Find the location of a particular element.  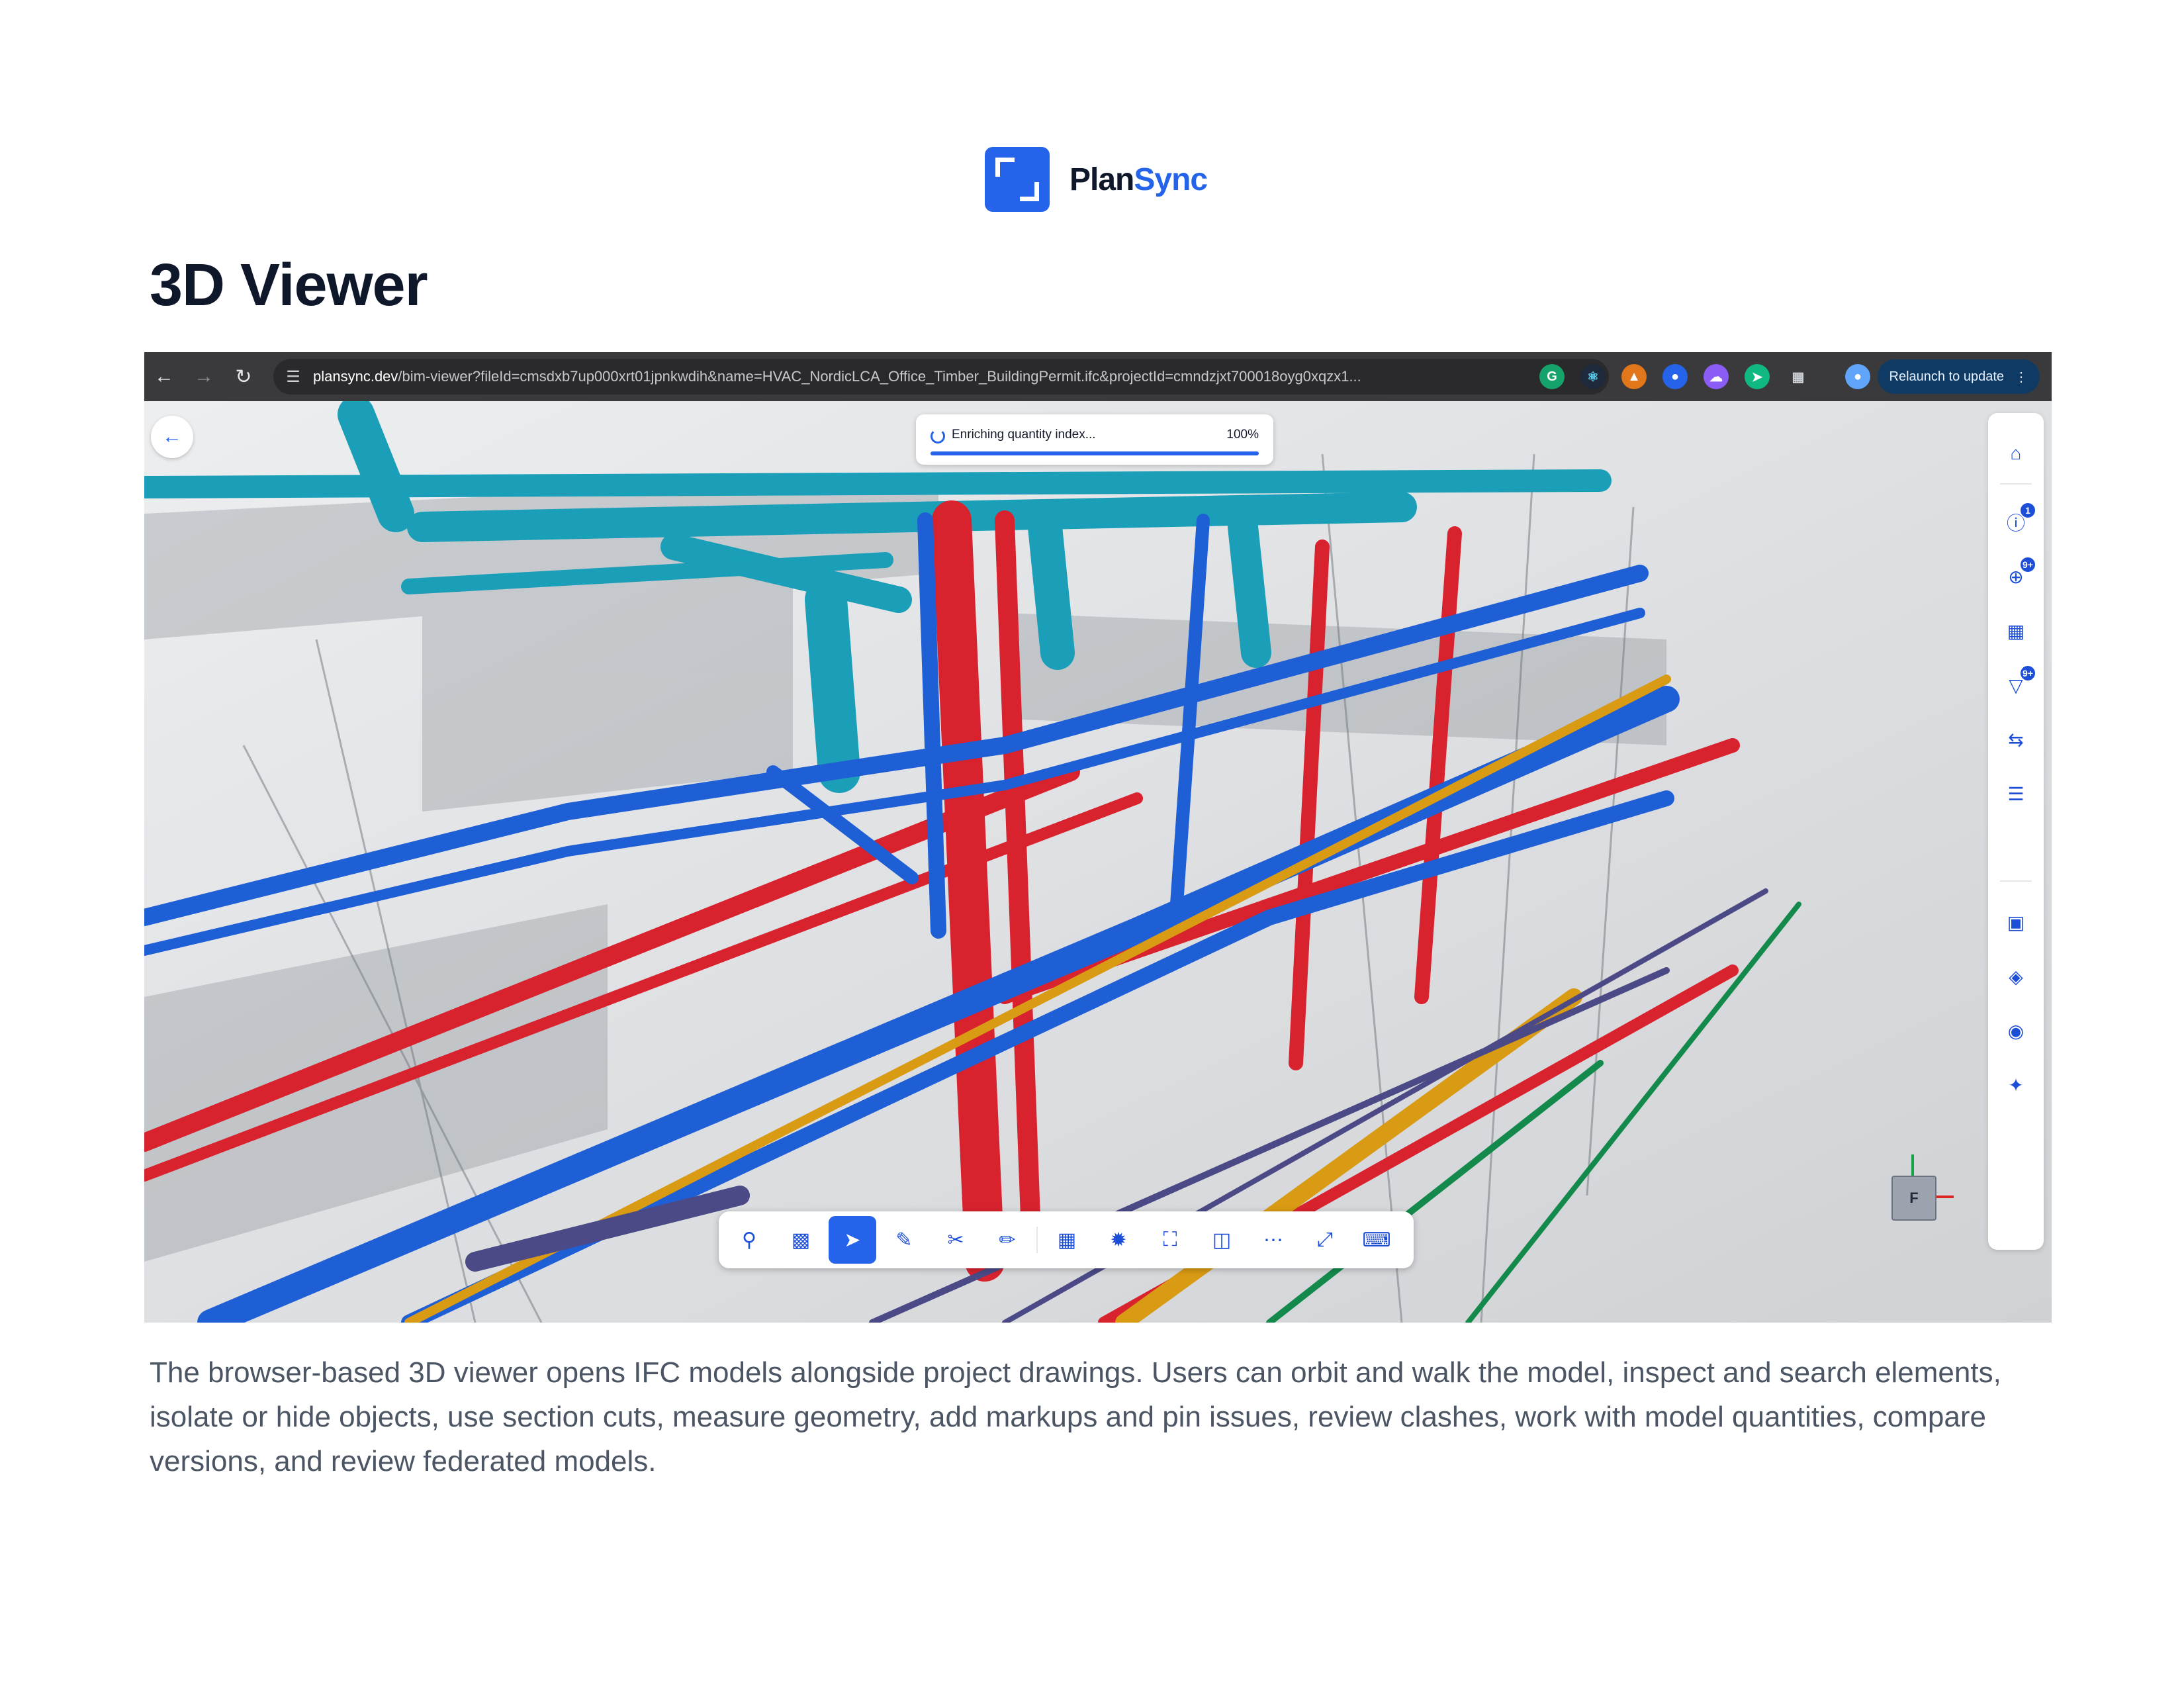

progress-bar is located at coordinates (1095, 453).